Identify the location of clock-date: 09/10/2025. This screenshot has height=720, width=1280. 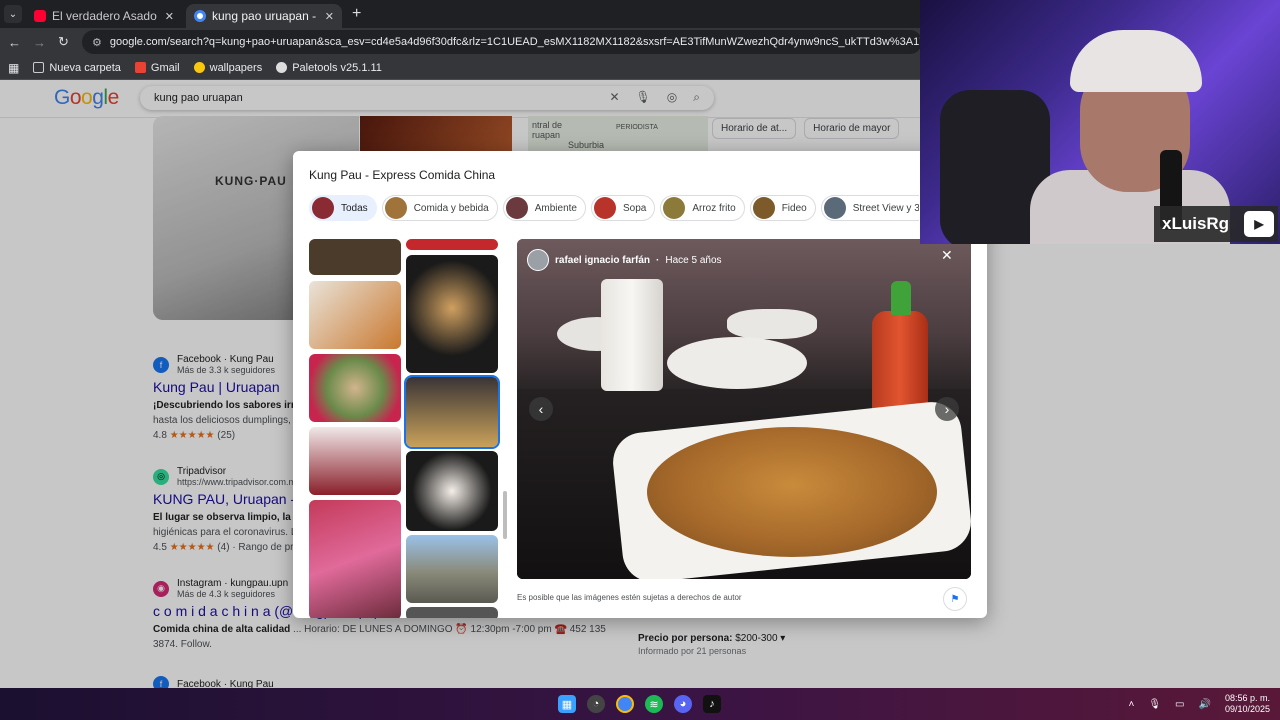
(1247, 709).